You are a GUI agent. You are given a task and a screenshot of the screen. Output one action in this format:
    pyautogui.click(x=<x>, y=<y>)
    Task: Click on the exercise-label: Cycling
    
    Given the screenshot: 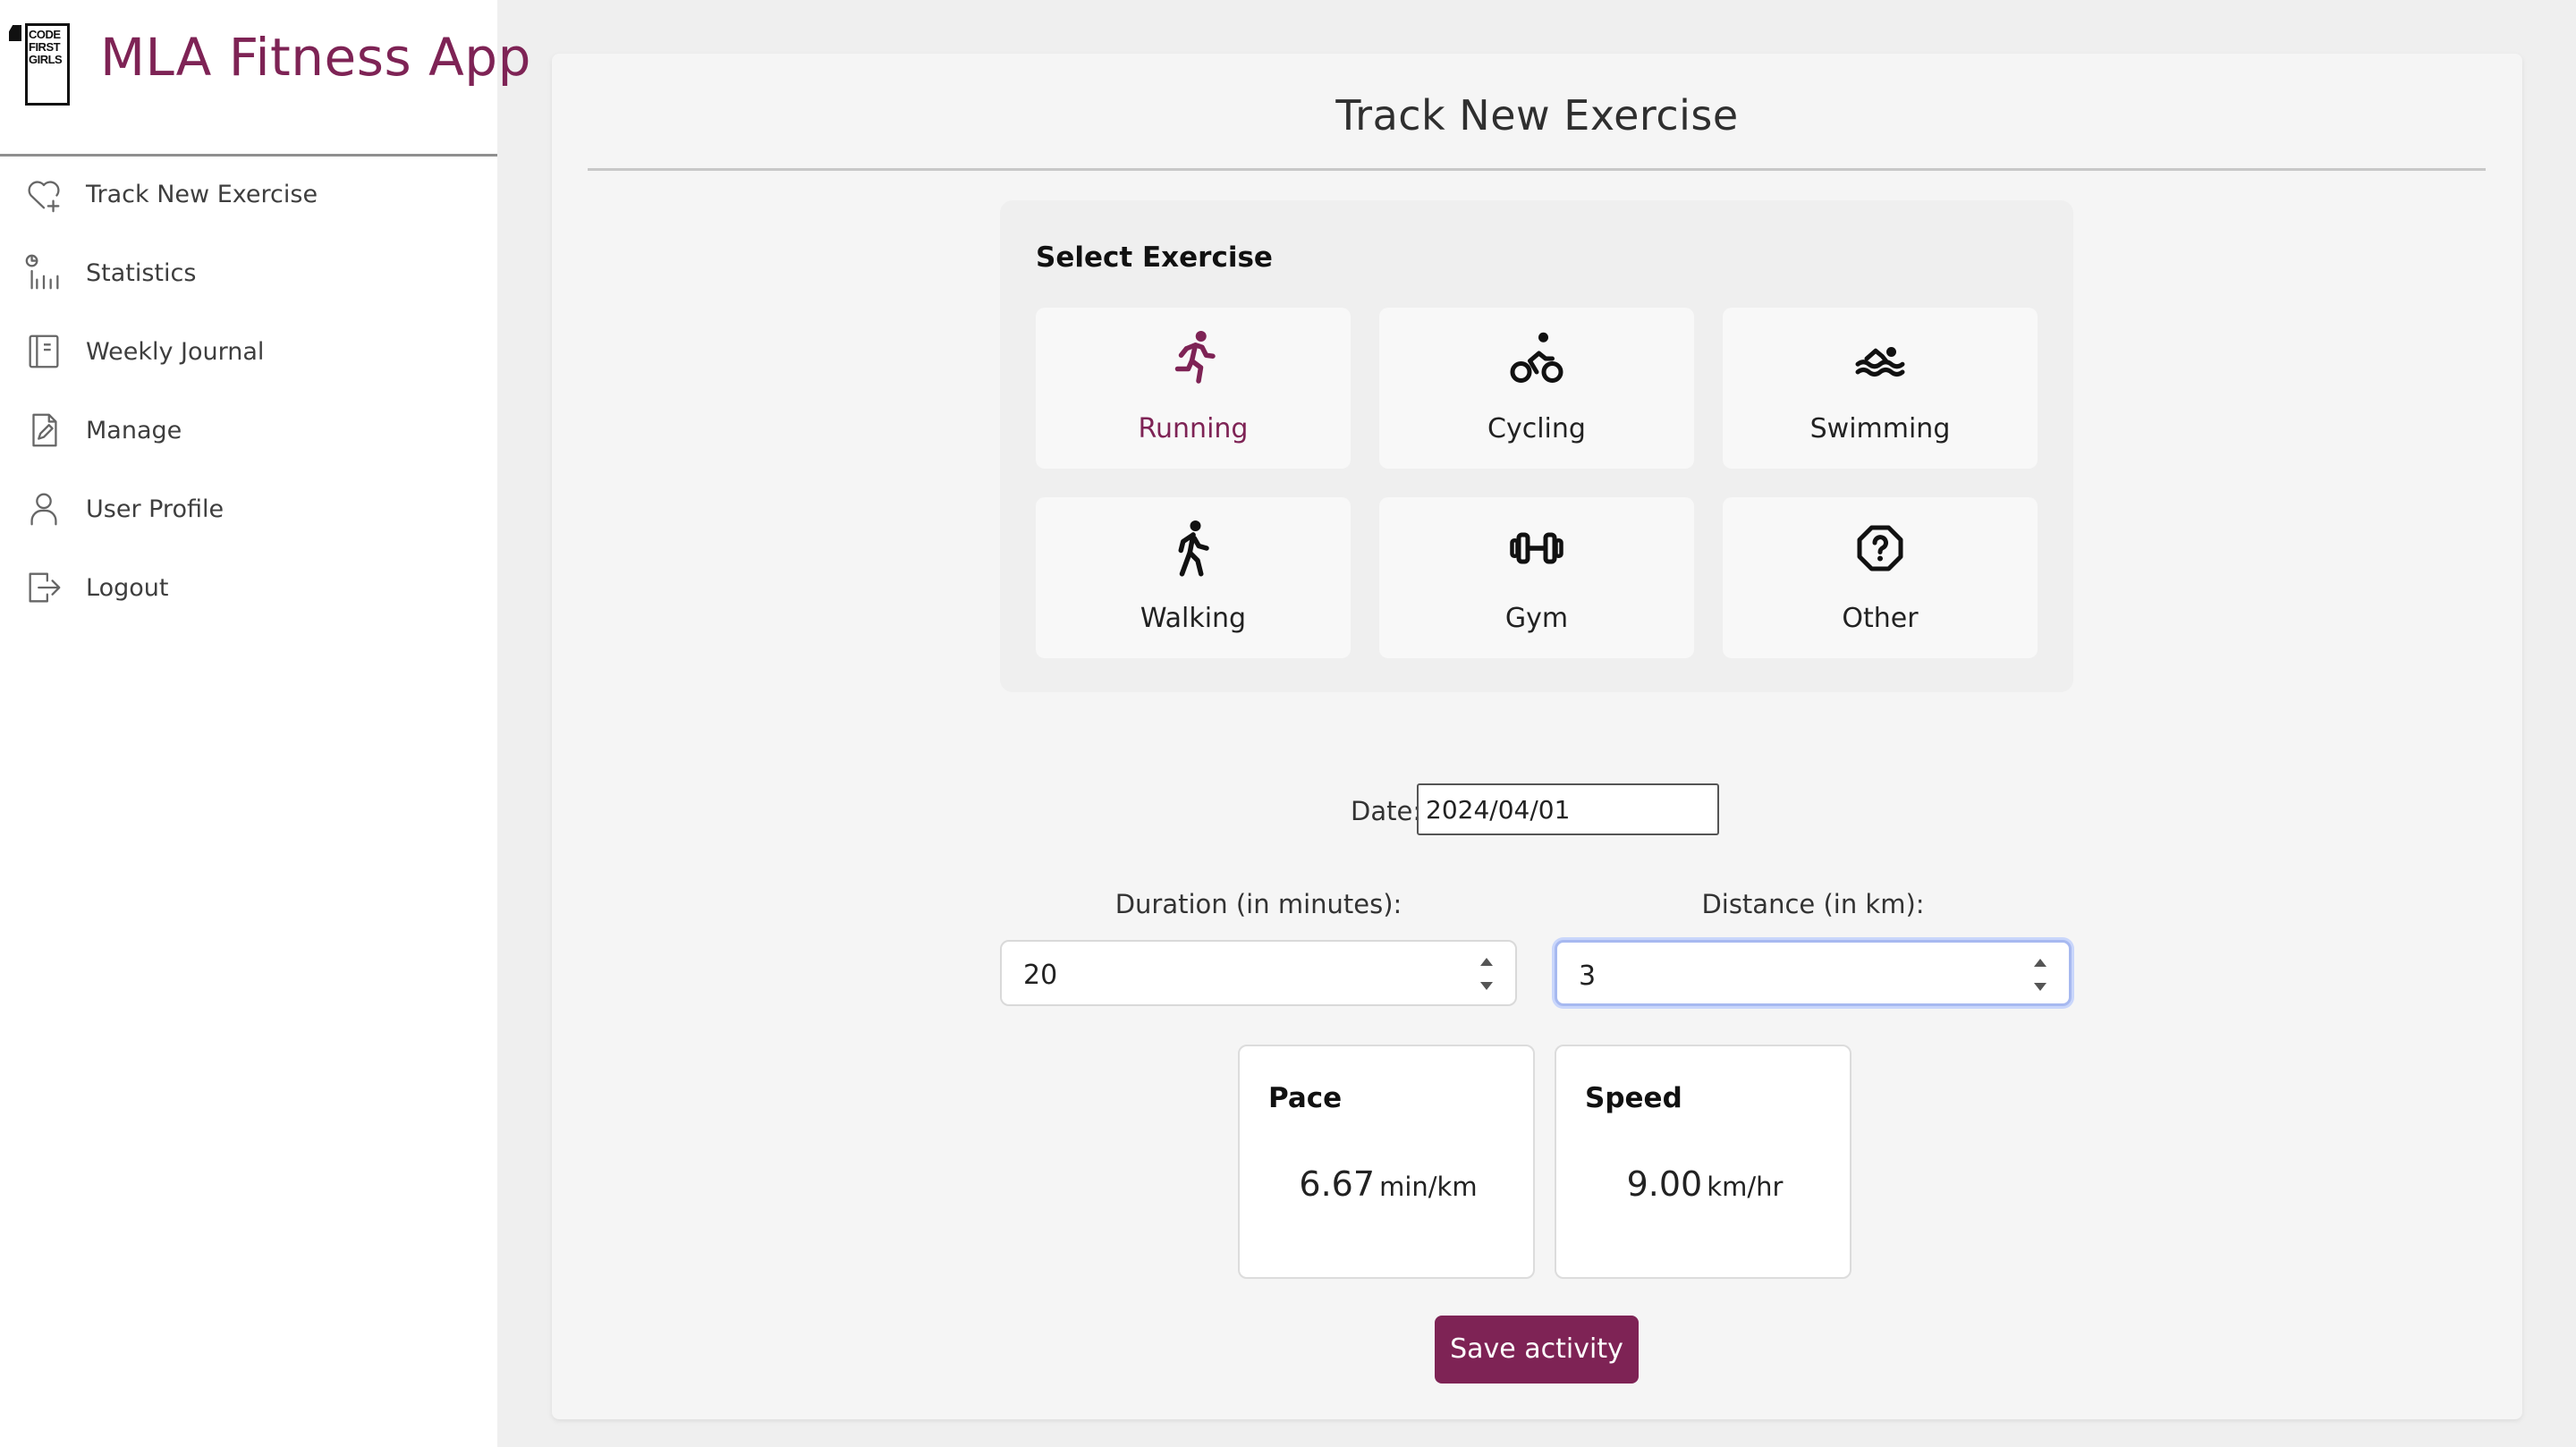 What is the action you would take?
    pyautogui.click(x=1536, y=428)
    